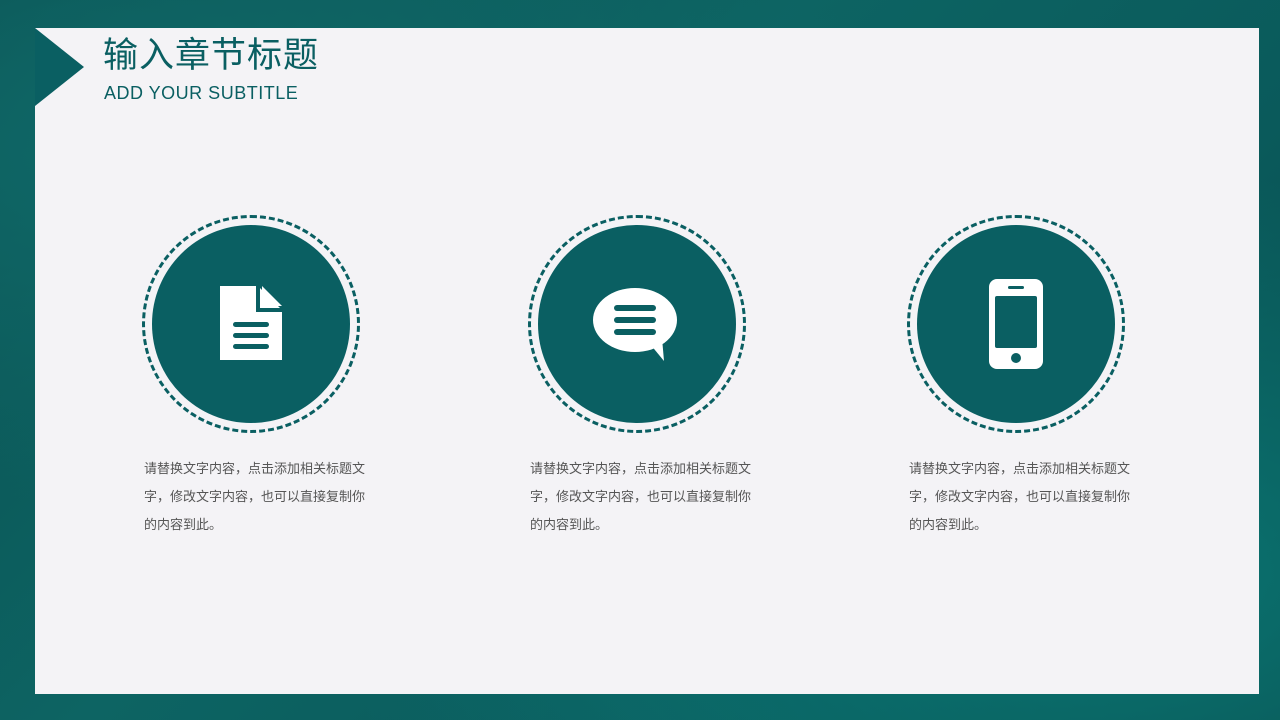 Image resolution: width=1280 pixels, height=720 pixels. I want to click on slide-subtitle: ADD YOUR SUBTITLE, so click(201, 93).